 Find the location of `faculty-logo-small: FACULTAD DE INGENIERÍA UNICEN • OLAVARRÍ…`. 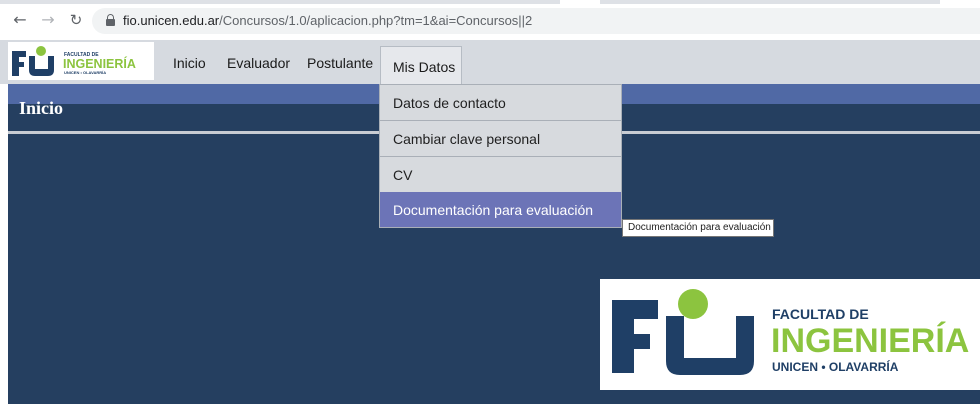

faculty-logo-small: FACULTAD DE INGENIERÍA UNICEN • OLAVARRÍ… is located at coordinates (81, 61).